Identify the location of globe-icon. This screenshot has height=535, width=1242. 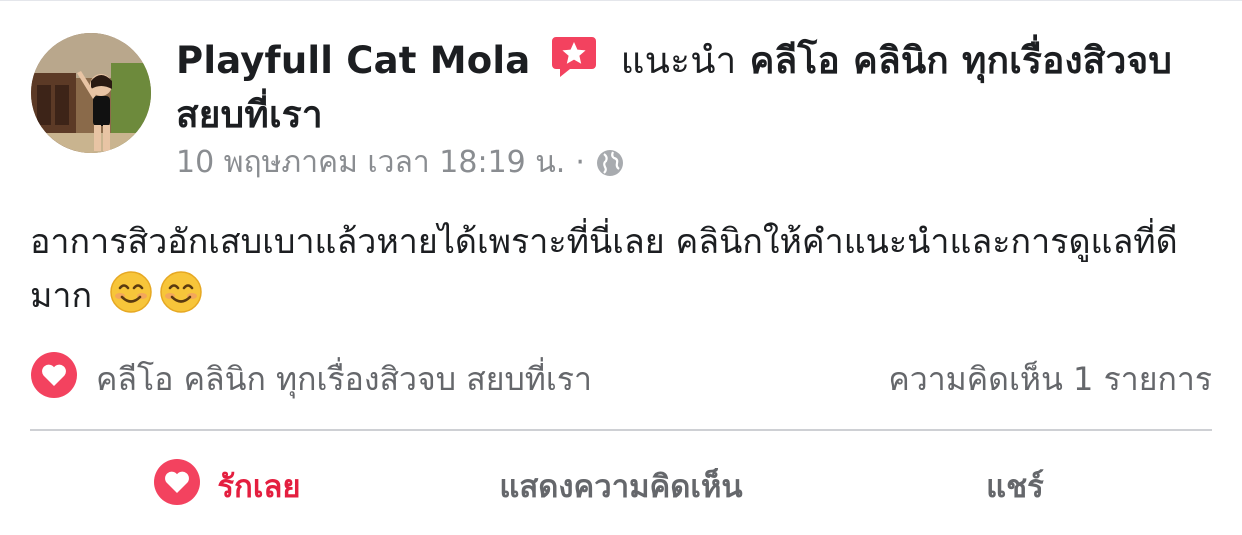
(610, 168).